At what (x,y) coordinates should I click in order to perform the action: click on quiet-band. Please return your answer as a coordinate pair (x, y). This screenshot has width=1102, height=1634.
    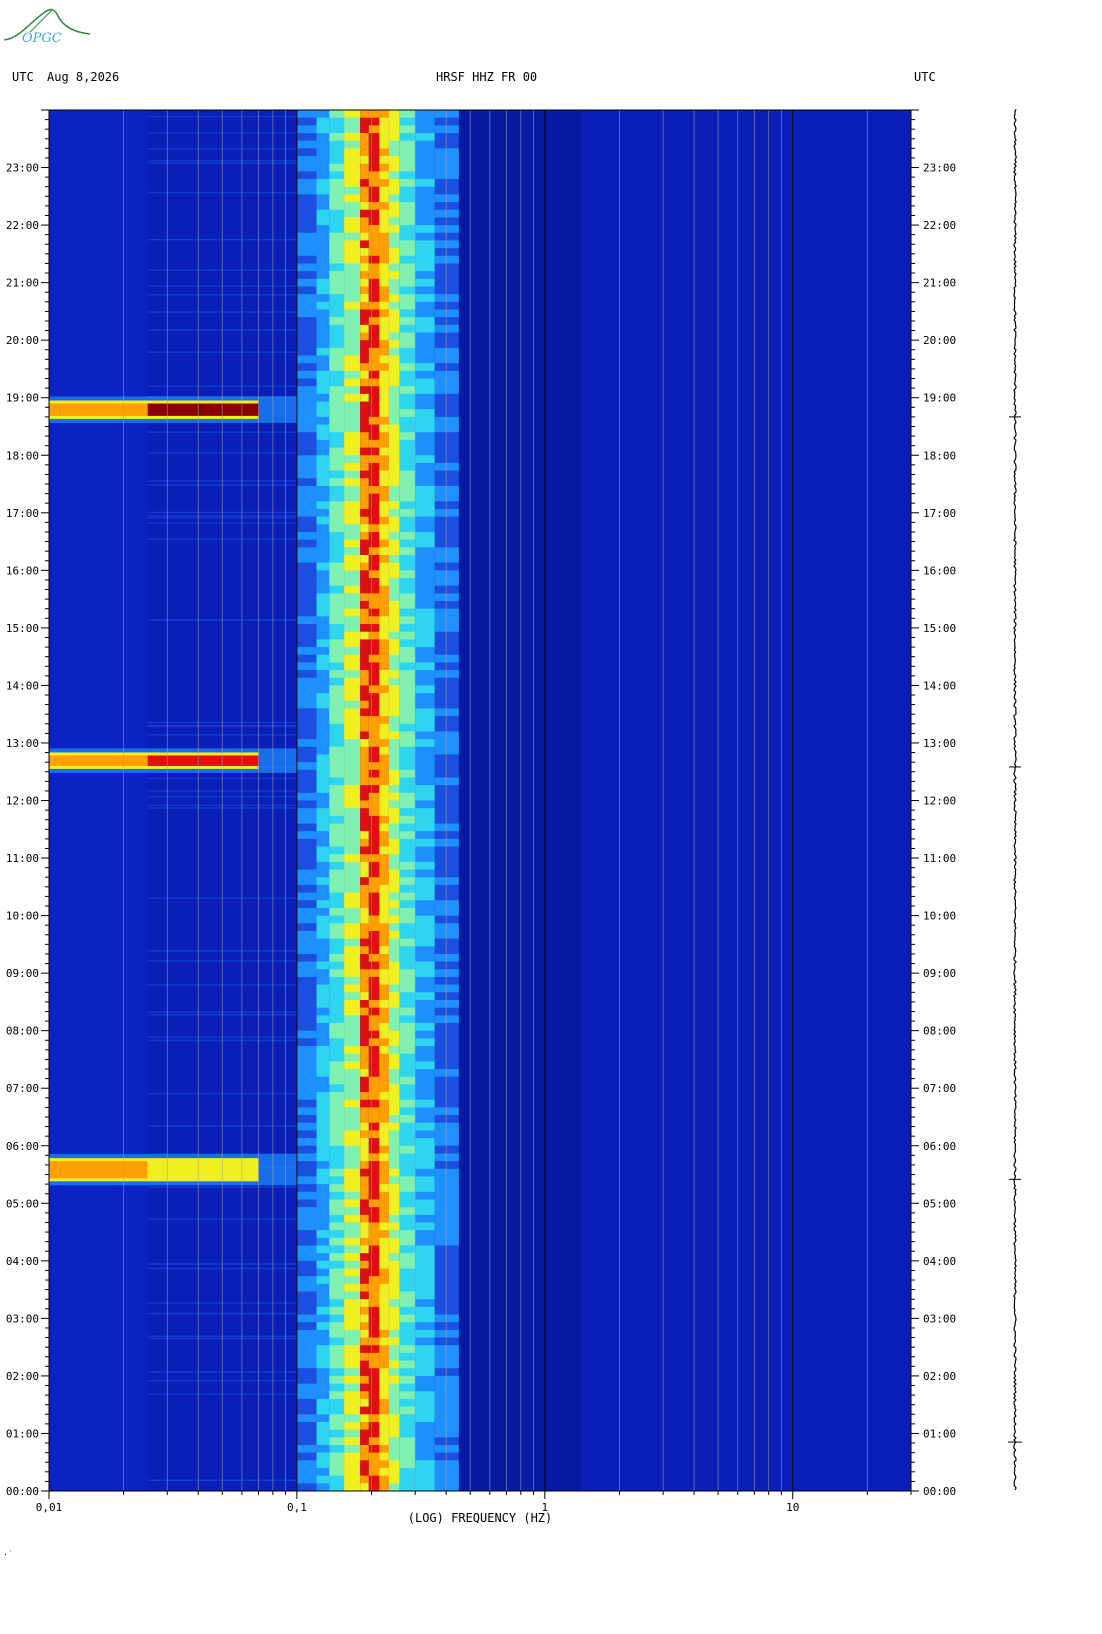
    Looking at the image, I should click on (514, 800).